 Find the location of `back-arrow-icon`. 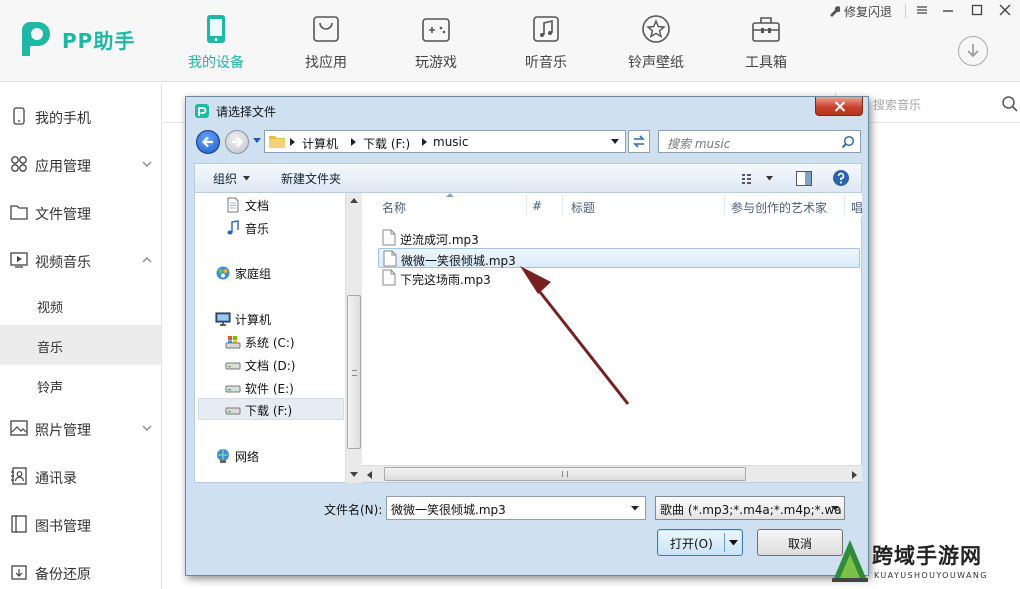

back-arrow-icon is located at coordinates (207, 142).